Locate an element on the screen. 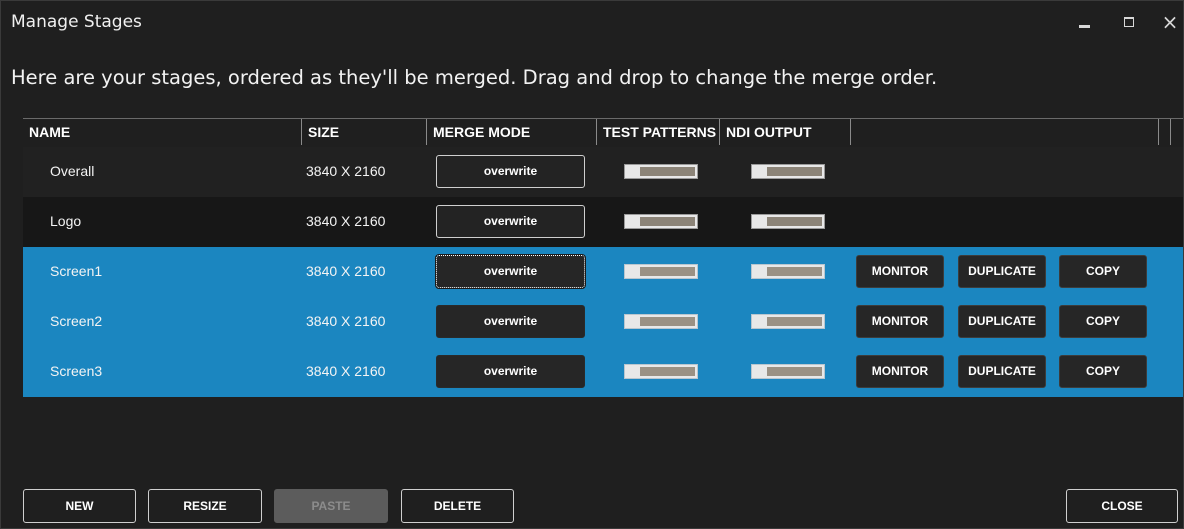 Image resolution: width=1184 pixels, height=529 pixels. column-header-size: SIZE is located at coordinates (364, 133).